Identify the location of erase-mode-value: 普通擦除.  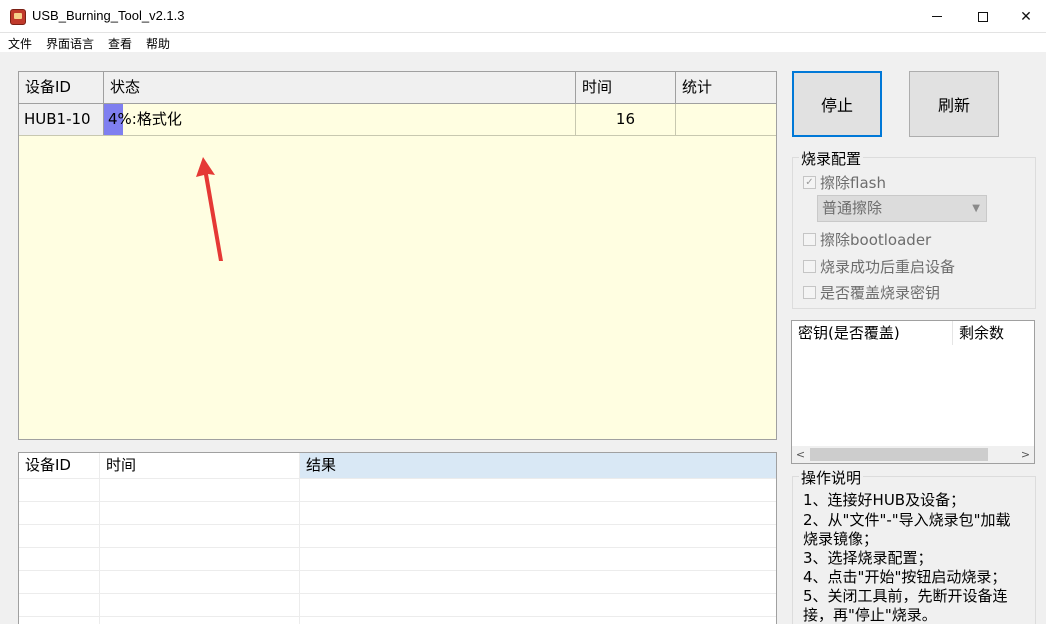
(852, 208).